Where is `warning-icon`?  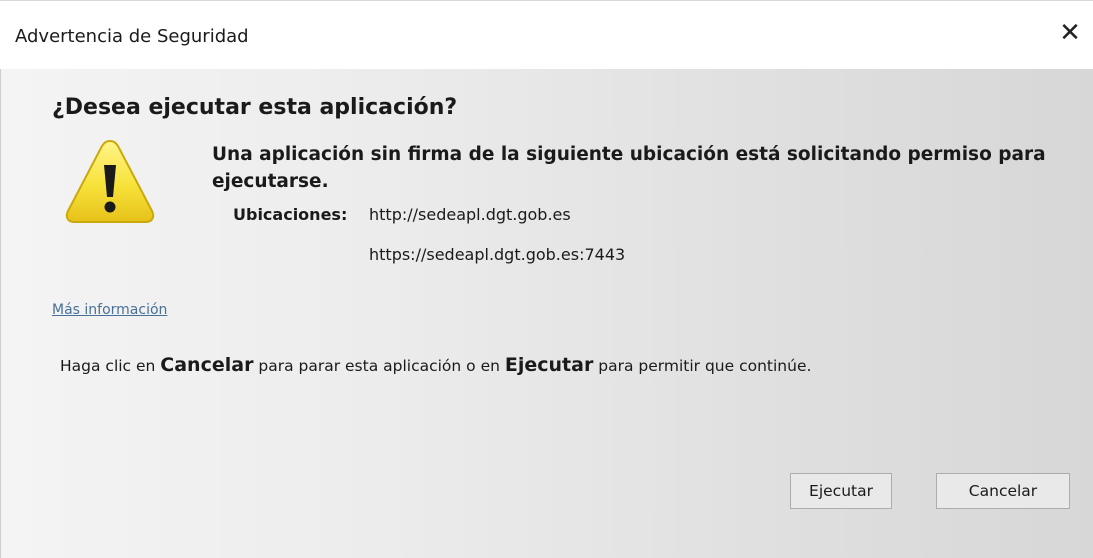
warning-icon is located at coordinates (110, 181).